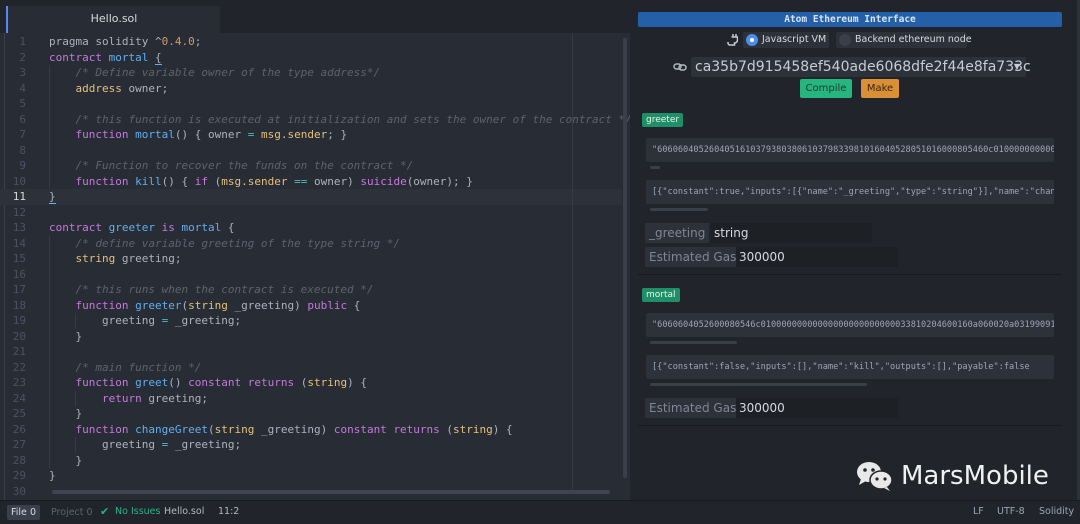 The height and width of the screenshot is (524, 1080). What do you see at coordinates (13, 73) in the screenshot?
I see `line-number: 3` at bounding box center [13, 73].